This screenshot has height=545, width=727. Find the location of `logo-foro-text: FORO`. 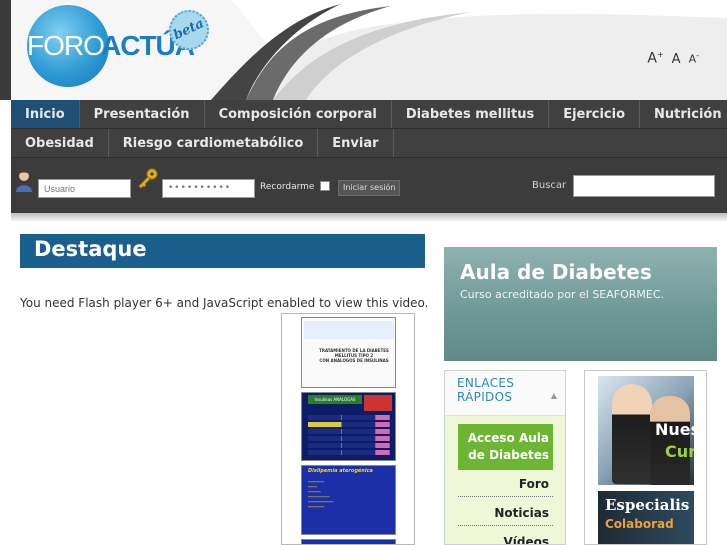

logo-foro-text: FORO is located at coordinates (66, 45).